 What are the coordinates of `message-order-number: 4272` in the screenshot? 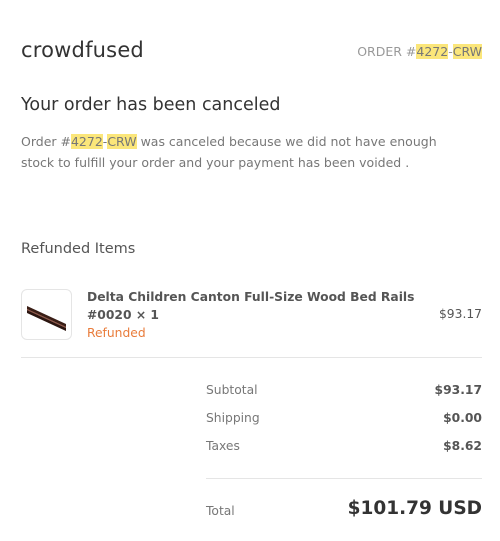 It's located at (86, 141).